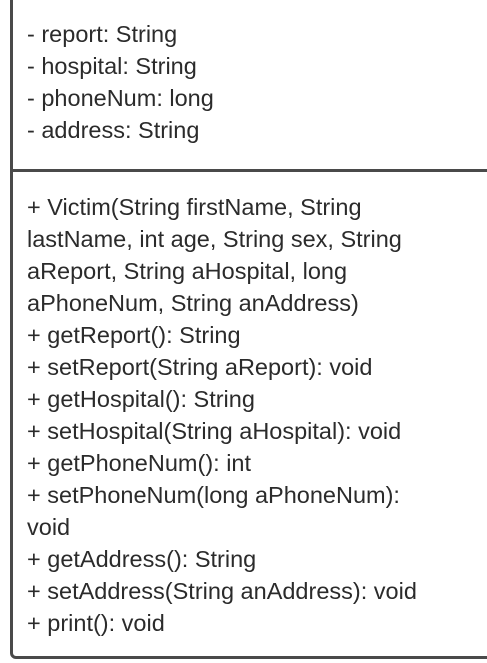  I want to click on method-print: + print(): void, so click(96, 623).